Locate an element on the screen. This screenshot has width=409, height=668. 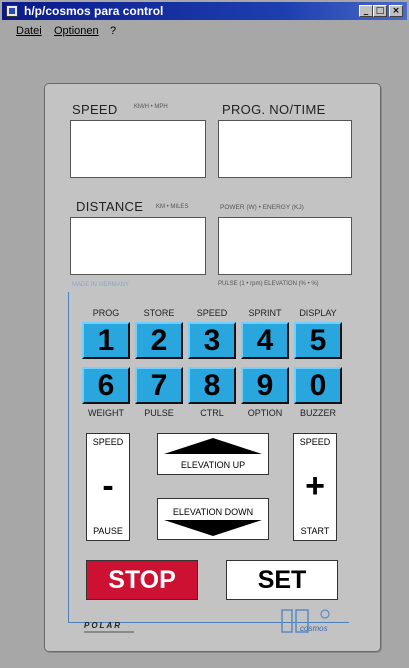
prog-label: PROG. NO/TIME is located at coordinates (274, 109).